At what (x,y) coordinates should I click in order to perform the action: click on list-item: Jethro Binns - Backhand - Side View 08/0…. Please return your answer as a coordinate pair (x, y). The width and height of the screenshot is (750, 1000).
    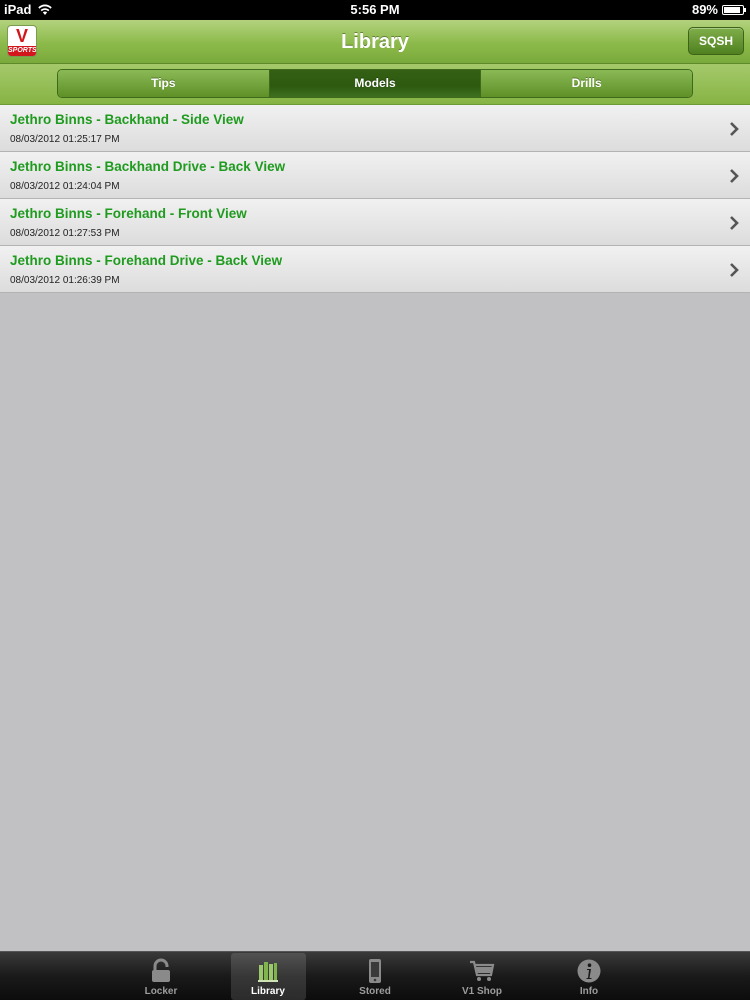
    Looking at the image, I should click on (375, 128).